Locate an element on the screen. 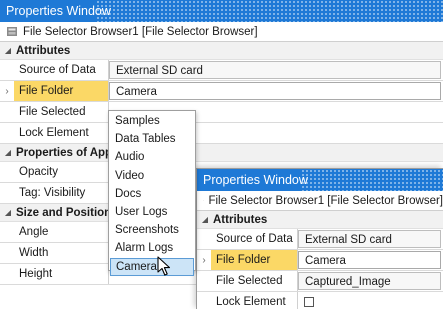 The image size is (443, 309). property-name: Height is located at coordinates (61, 274).